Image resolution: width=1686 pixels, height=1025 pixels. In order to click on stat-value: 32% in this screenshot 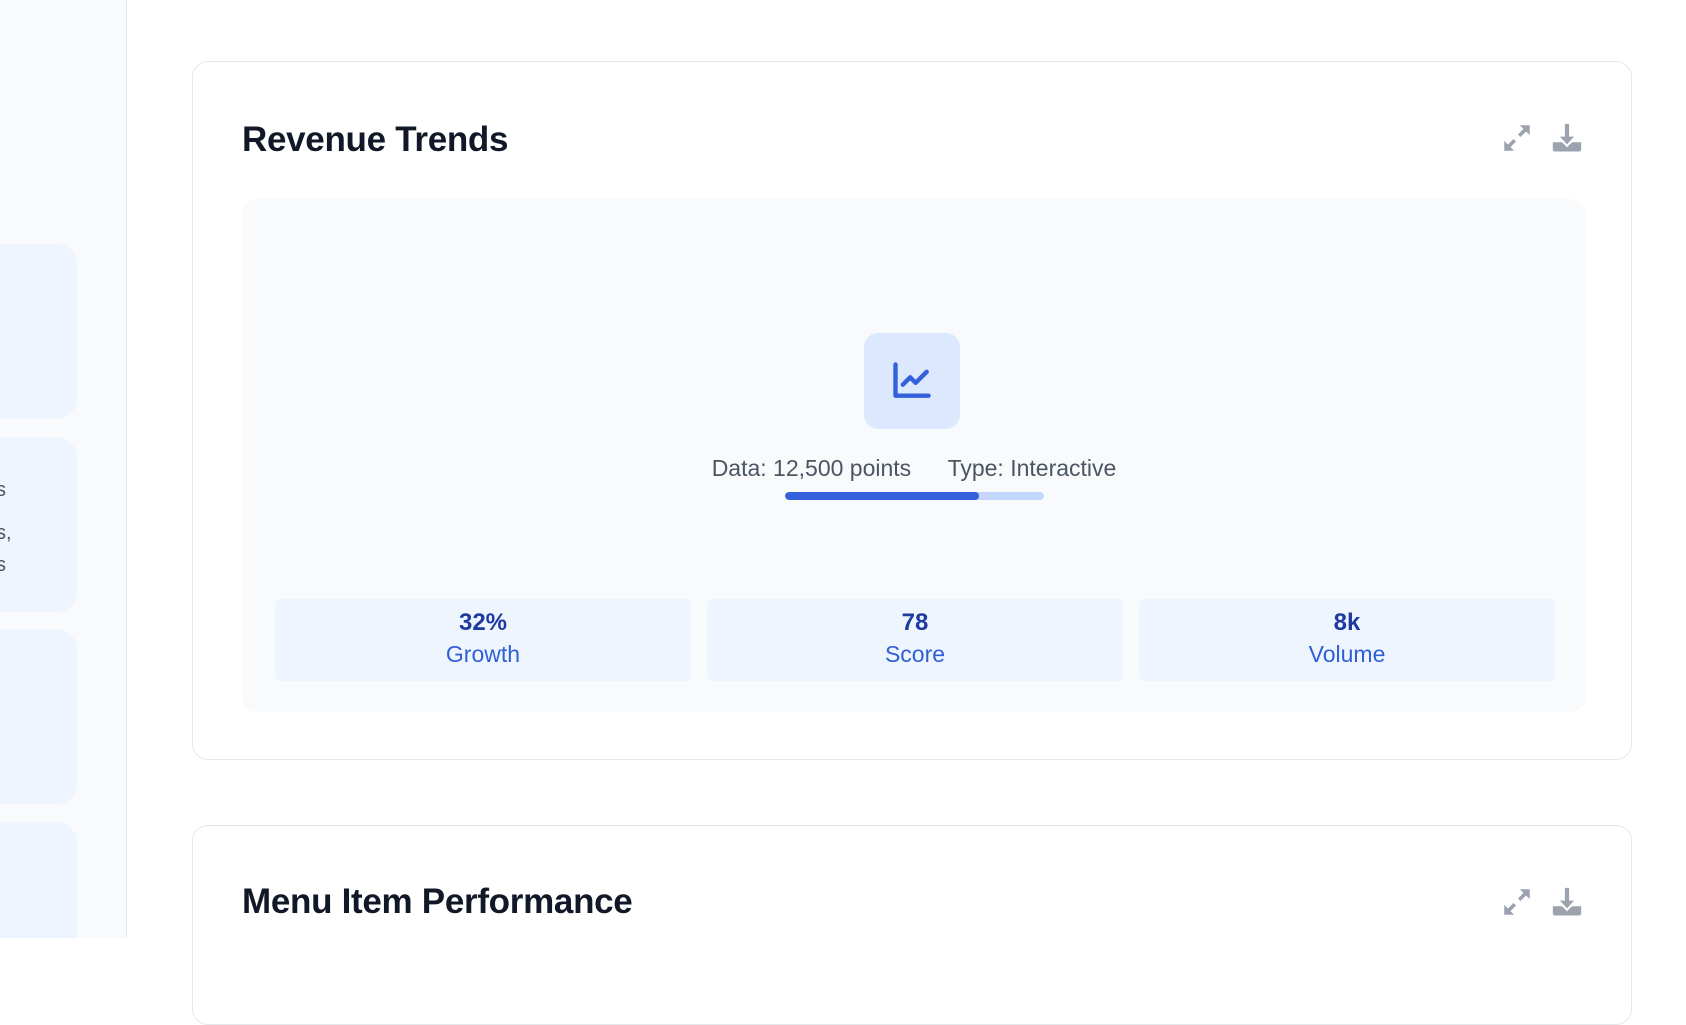, I will do `click(483, 622)`.